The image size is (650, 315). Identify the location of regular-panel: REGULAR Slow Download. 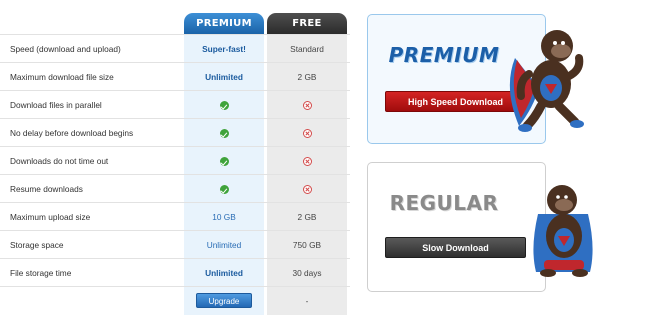
(456, 227).